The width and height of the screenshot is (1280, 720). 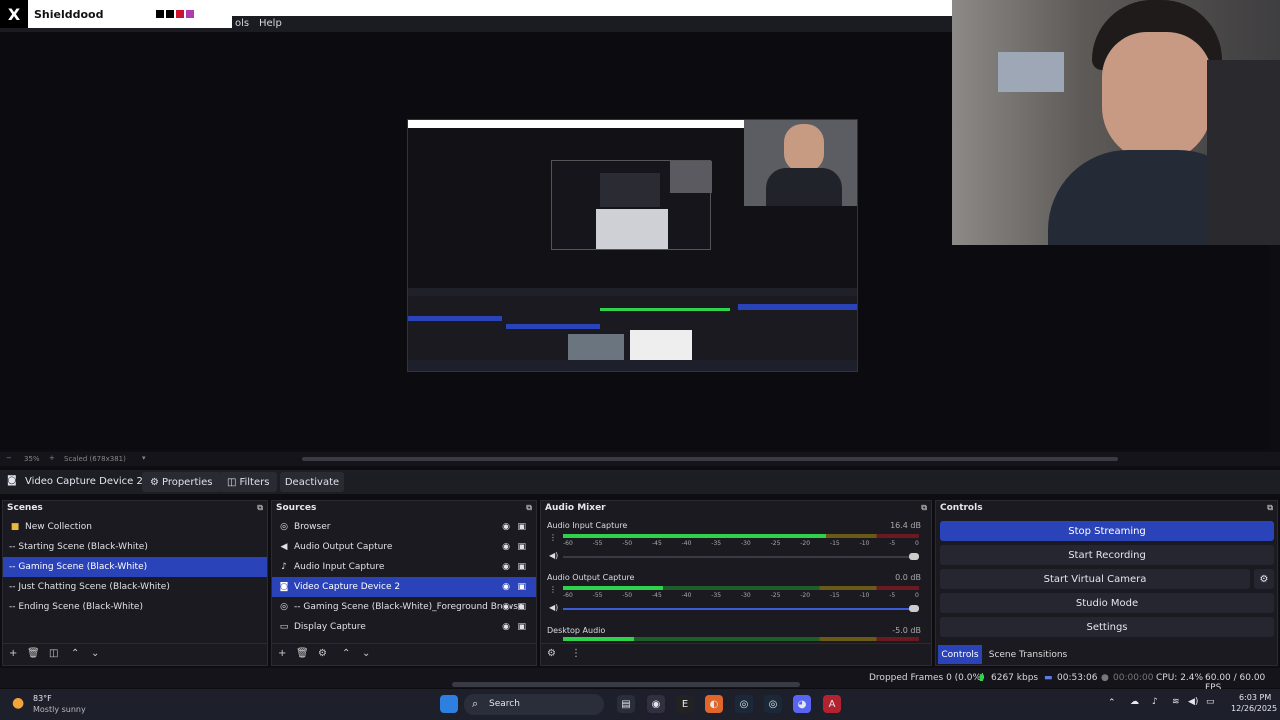 I want to click on sources-title: Sources, so click(x=296, y=508).